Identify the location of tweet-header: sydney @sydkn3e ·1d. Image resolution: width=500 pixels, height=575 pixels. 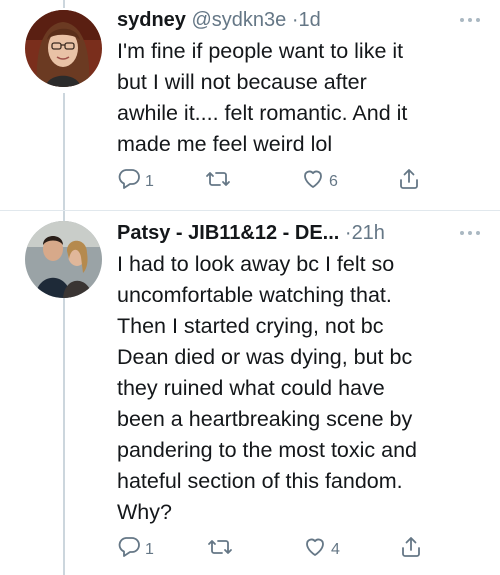
(303, 20).